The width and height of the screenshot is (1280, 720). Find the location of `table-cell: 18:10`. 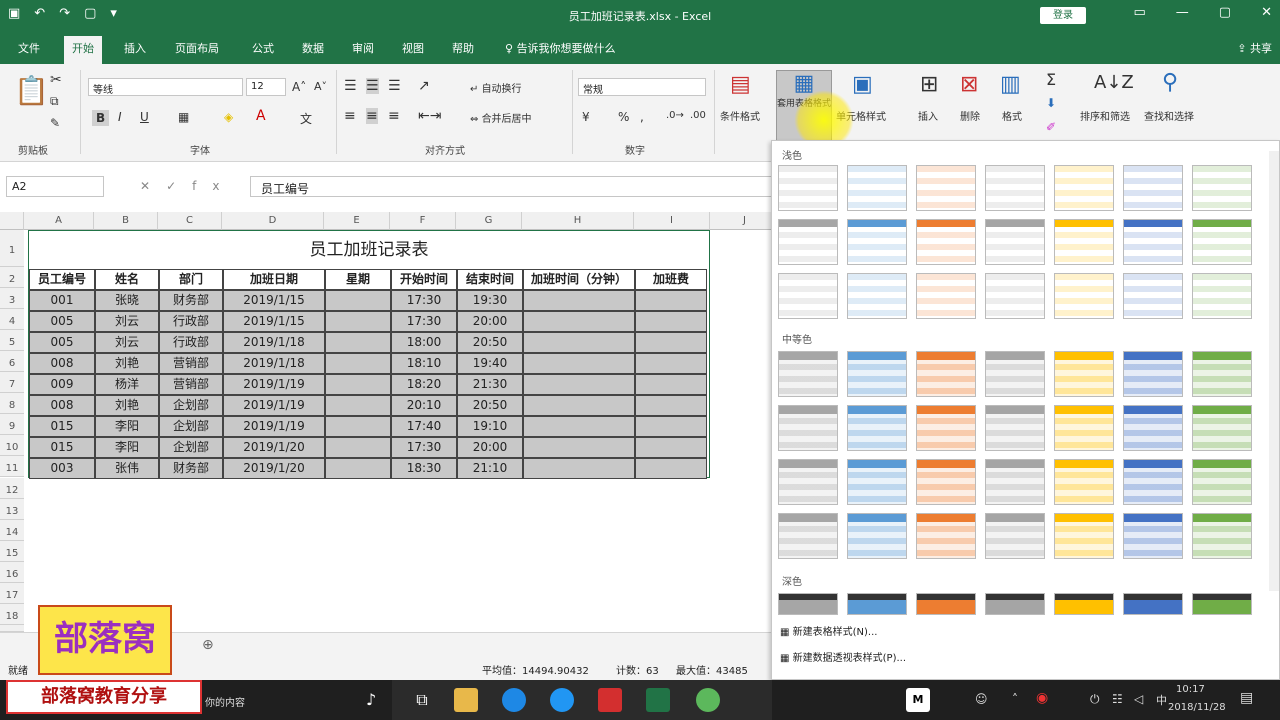

table-cell: 18:10 is located at coordinates (424, 363).